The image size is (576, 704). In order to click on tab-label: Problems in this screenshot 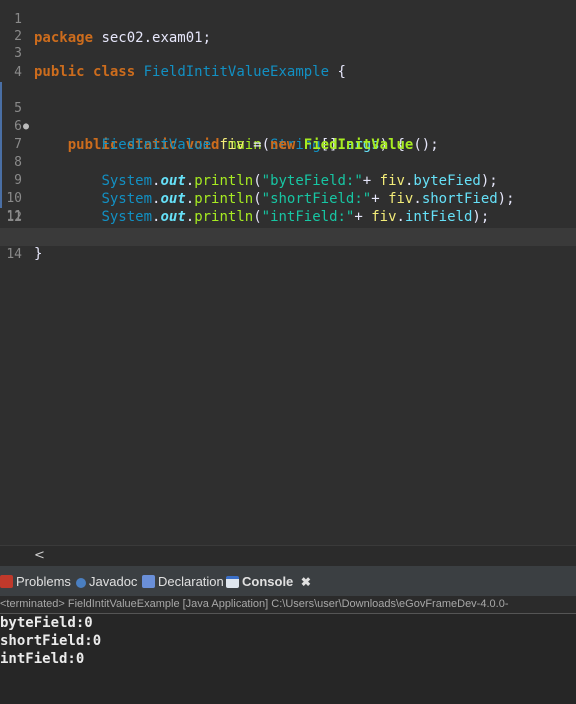, I will do `click(43, 581)`.